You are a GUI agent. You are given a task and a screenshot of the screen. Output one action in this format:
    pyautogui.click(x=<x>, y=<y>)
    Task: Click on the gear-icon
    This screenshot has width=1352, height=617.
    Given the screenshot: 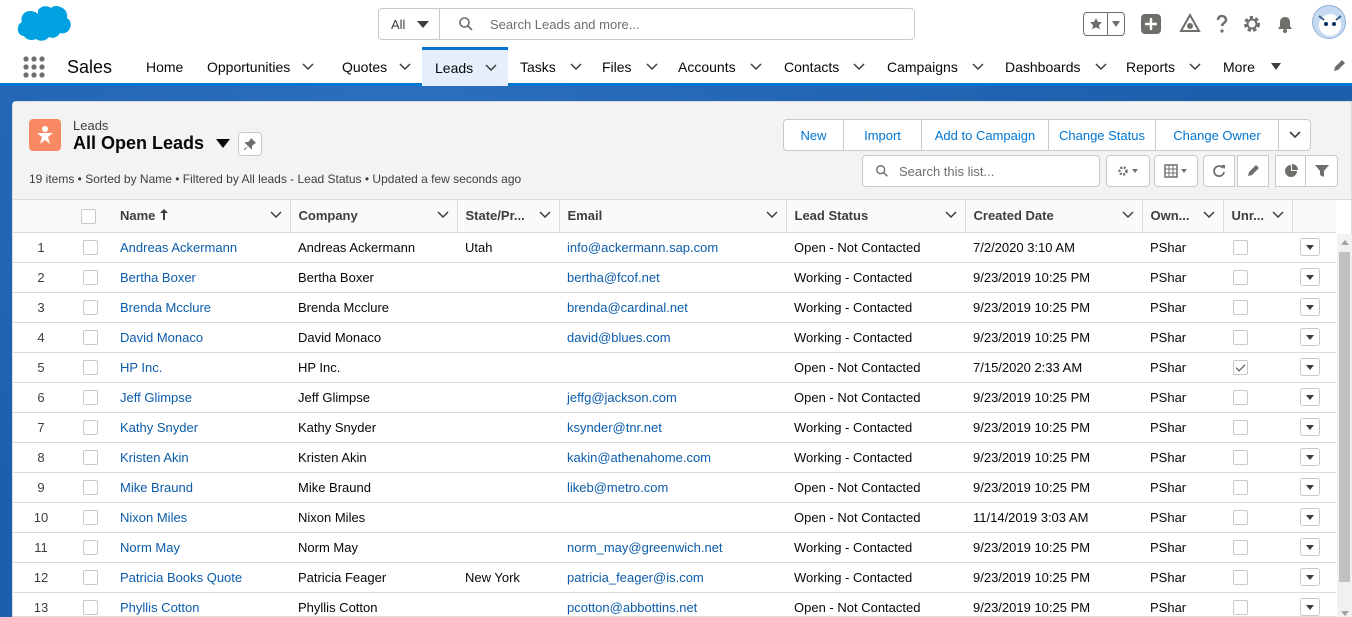 What is the action you would take?
    pyautogui.click(x=1252, y=24)
    